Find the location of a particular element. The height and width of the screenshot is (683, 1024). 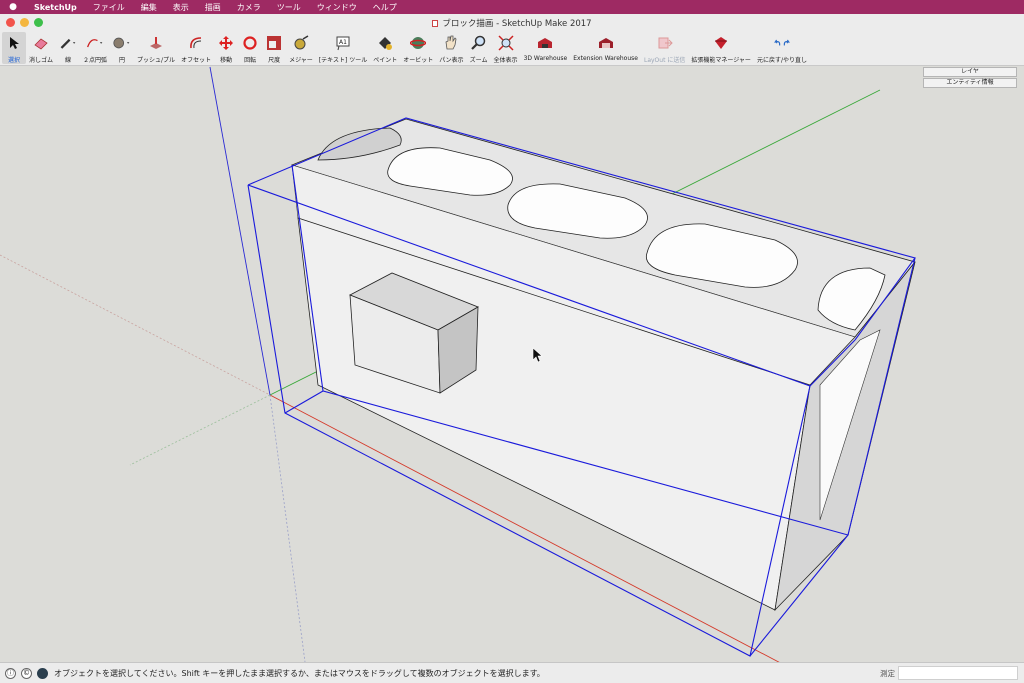

red-axis-negative is located at coordinates (135, 325).